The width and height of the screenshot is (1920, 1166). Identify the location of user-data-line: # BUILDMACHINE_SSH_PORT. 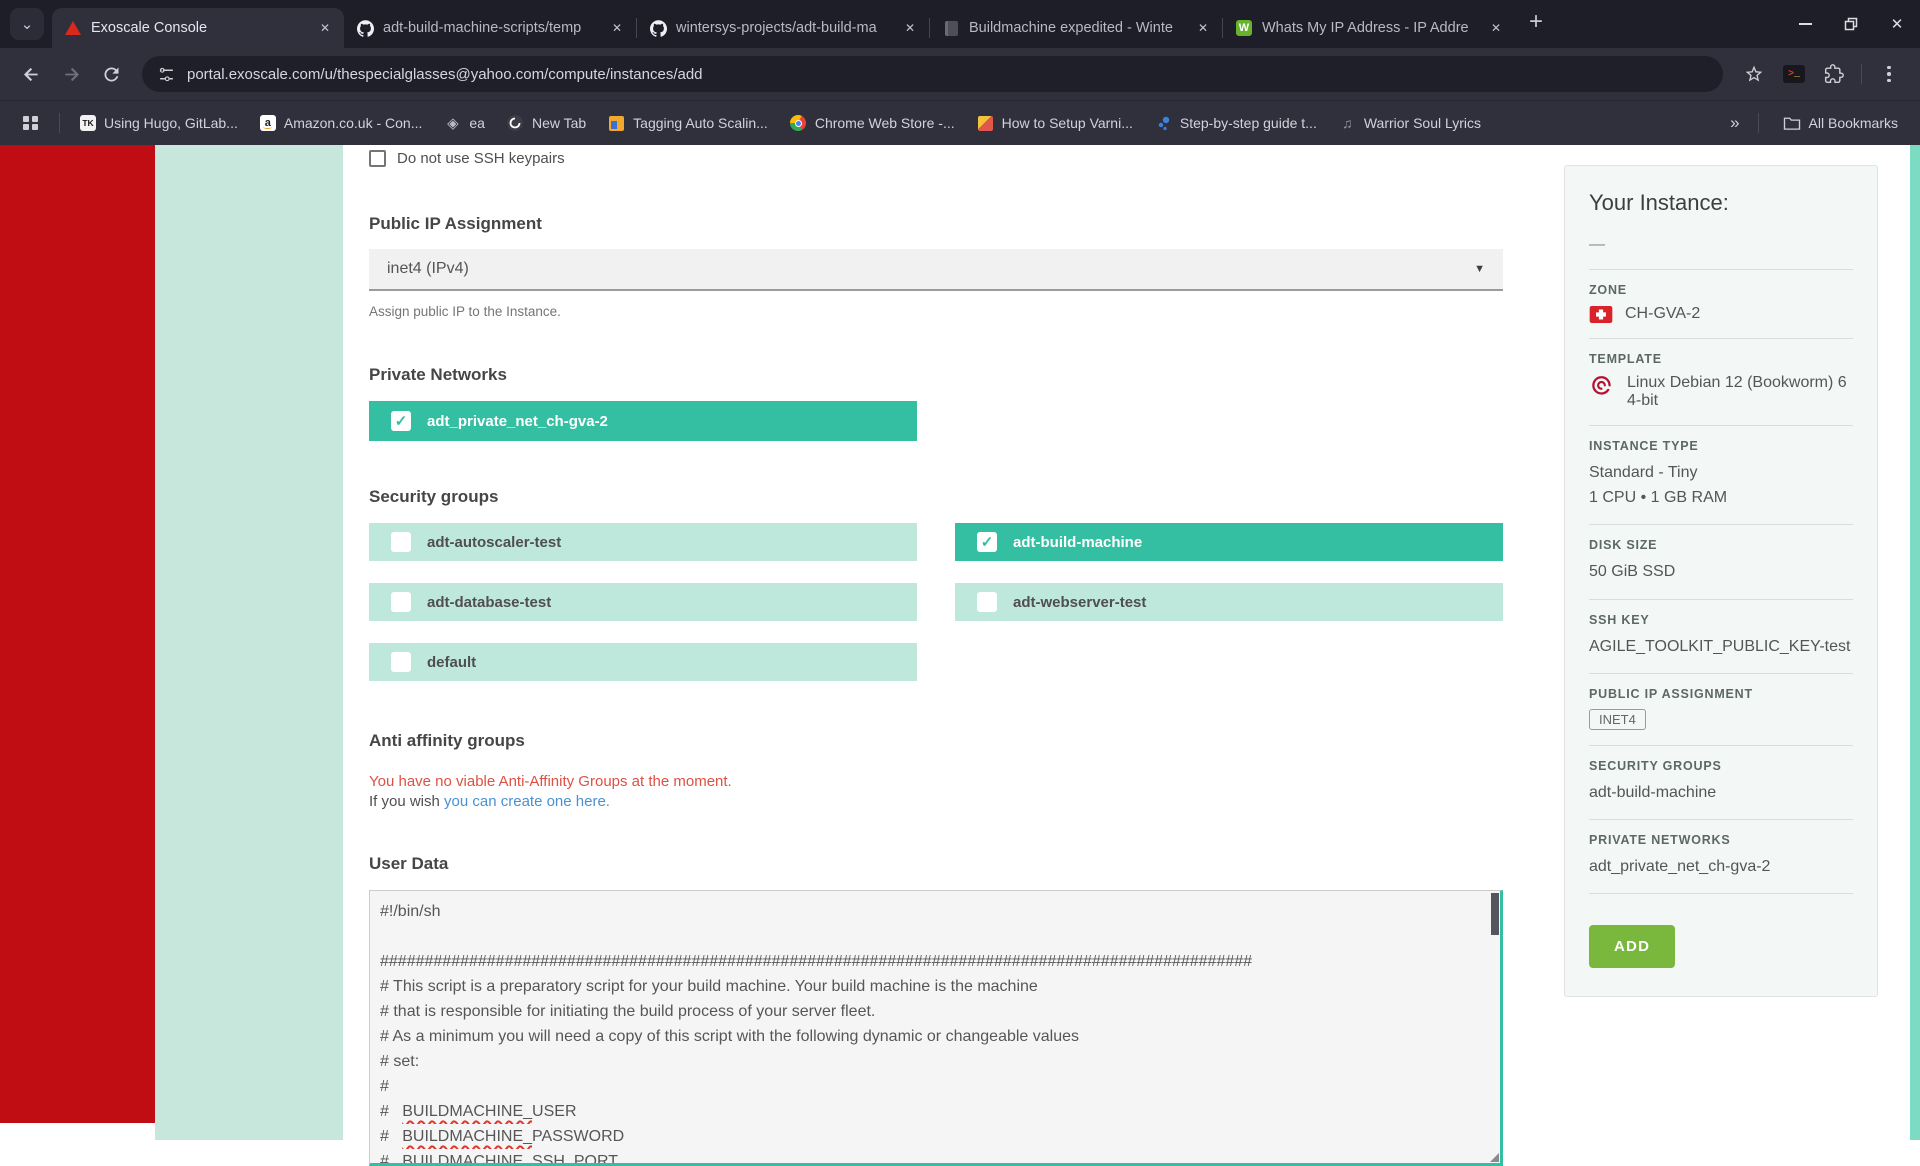
(499, 1159).